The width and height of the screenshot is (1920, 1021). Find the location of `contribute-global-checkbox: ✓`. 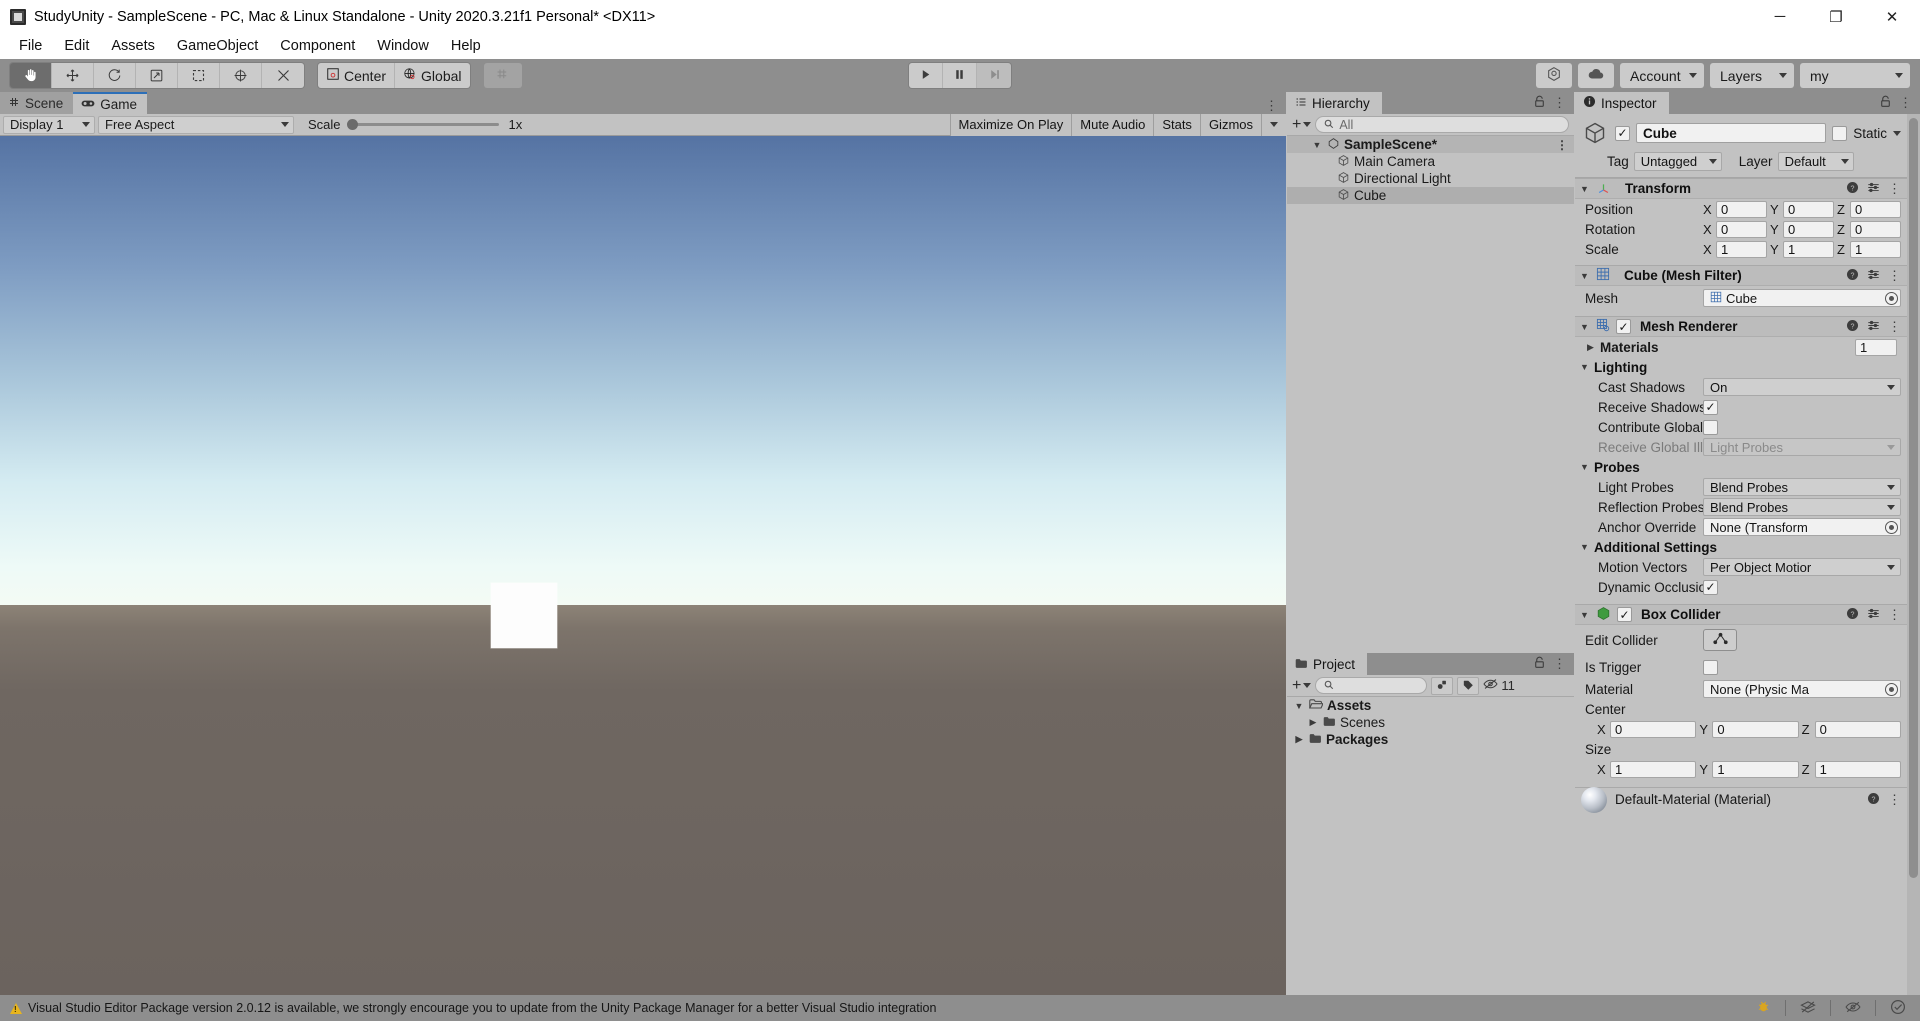

contribute-global-checkbox: ✓ is located at coordinates (1710, 427).